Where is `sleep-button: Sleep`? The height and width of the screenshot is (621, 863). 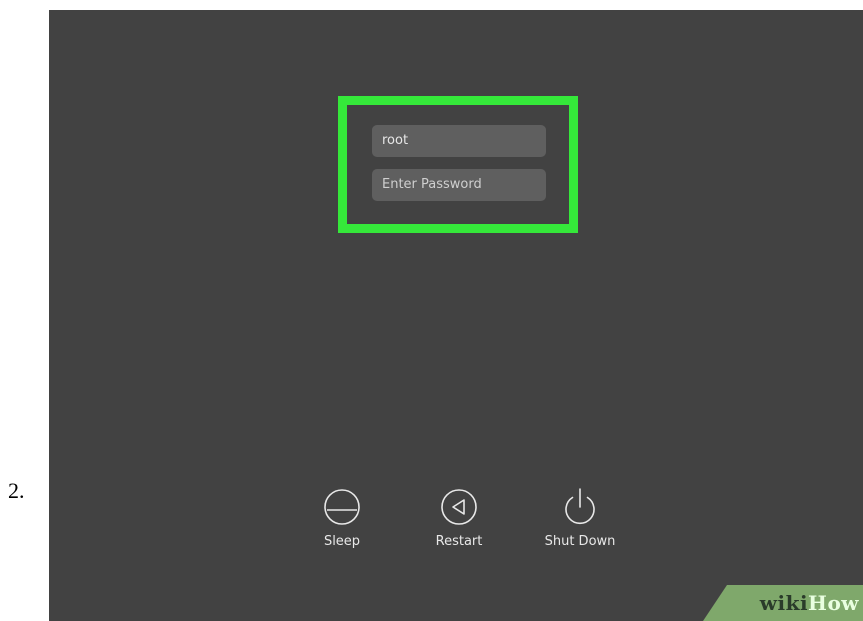 sleep-button: Sleep is located at coordinates (342, 520).